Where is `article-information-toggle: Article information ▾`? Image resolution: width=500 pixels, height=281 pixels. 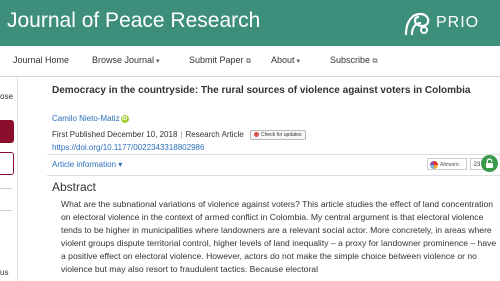
article-information-toggle: Article information ▾ is located at coordinates (87, 164).